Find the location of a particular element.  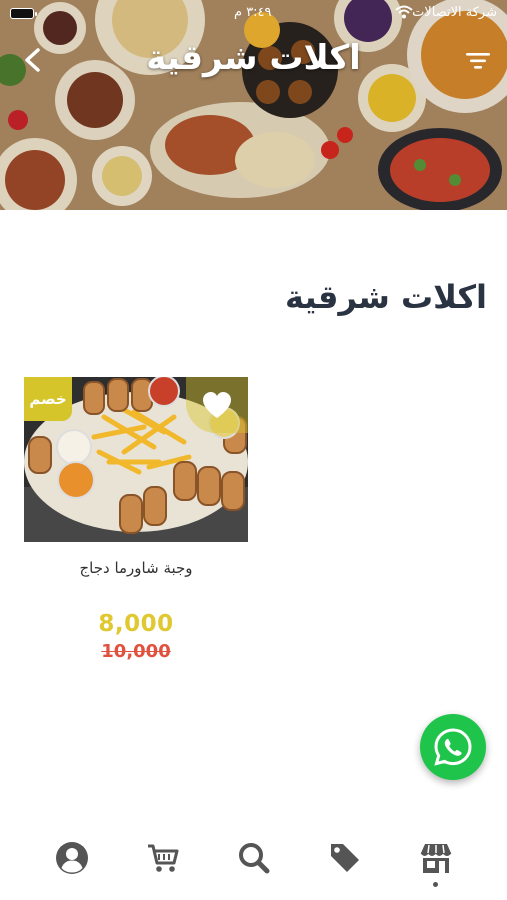

whatsapp-icon is located at coordinates (453, 747).